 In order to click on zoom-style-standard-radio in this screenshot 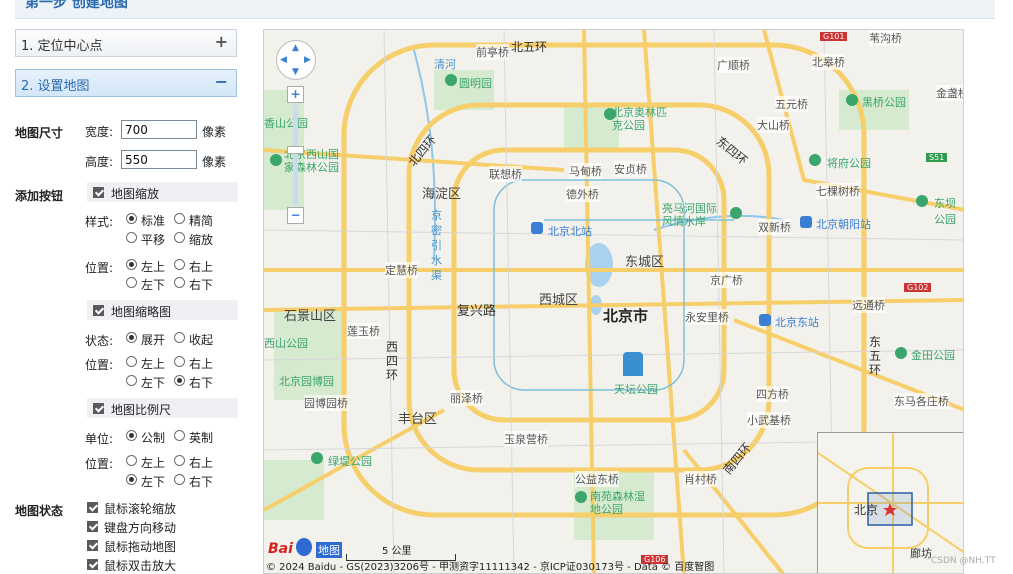, I will do `click(131, 218)`.